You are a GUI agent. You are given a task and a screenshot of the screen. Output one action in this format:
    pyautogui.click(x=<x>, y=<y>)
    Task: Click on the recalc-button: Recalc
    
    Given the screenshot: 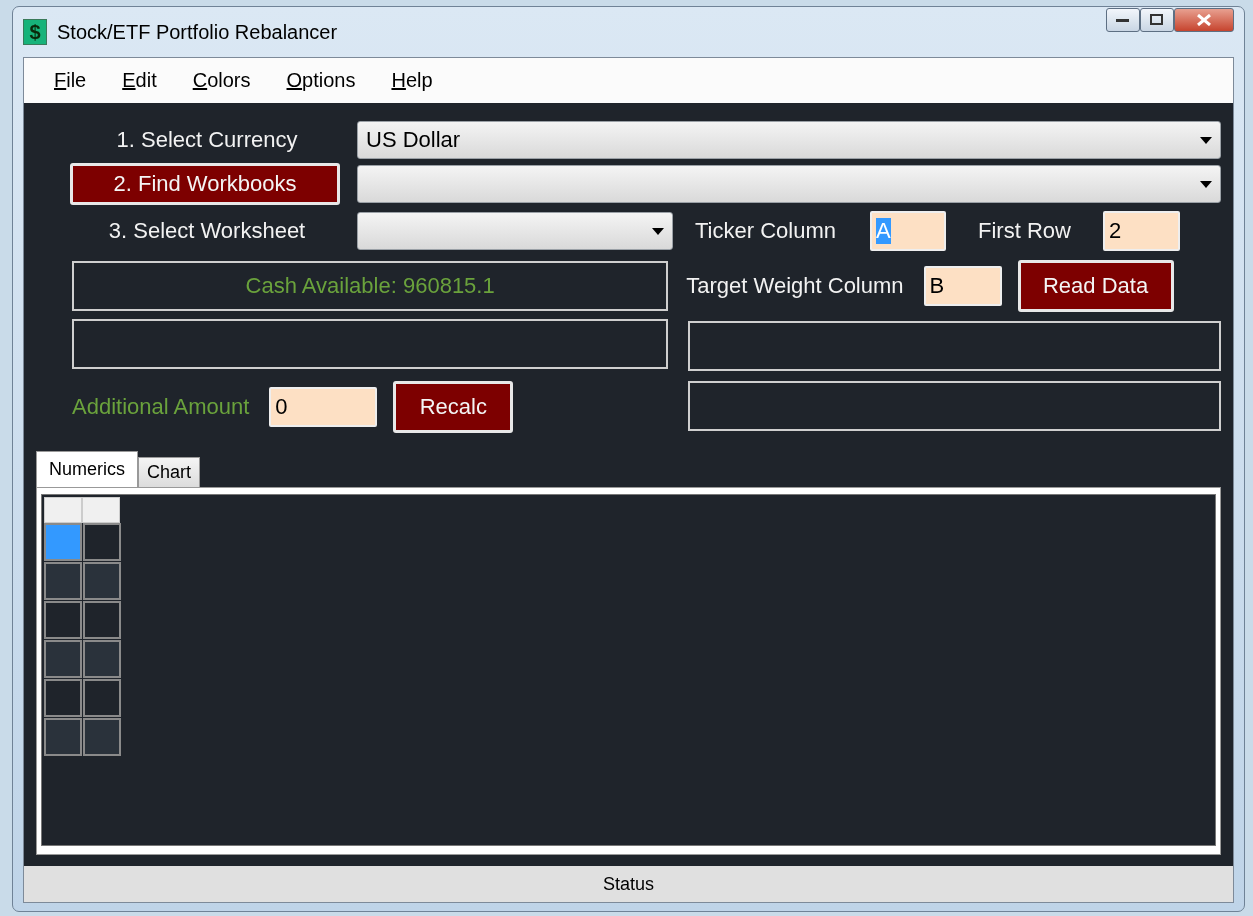 What is the action you would take?
    pyautogui.click(x=453, y=407)
    